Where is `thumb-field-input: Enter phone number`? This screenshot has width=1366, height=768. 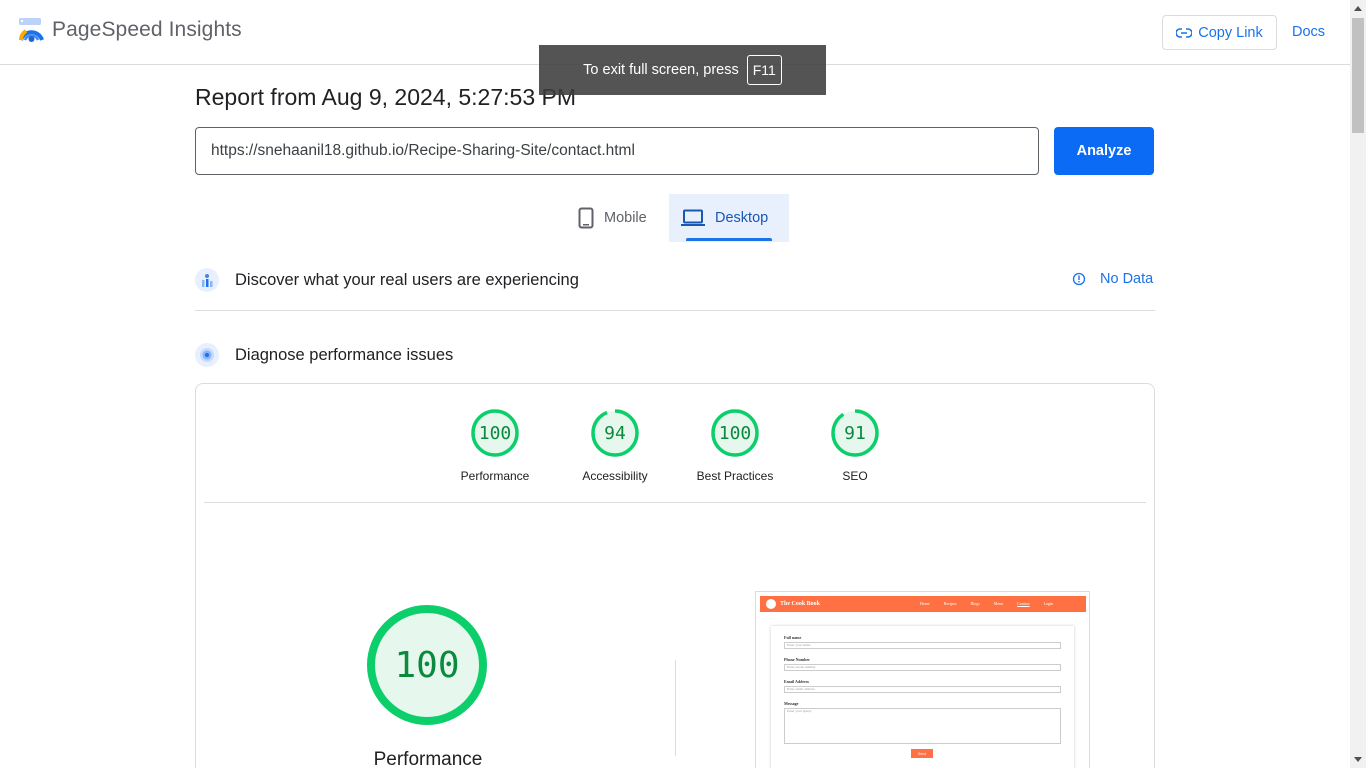
thumb-field-input: Enter phone number is located at coordinates (922, 667).